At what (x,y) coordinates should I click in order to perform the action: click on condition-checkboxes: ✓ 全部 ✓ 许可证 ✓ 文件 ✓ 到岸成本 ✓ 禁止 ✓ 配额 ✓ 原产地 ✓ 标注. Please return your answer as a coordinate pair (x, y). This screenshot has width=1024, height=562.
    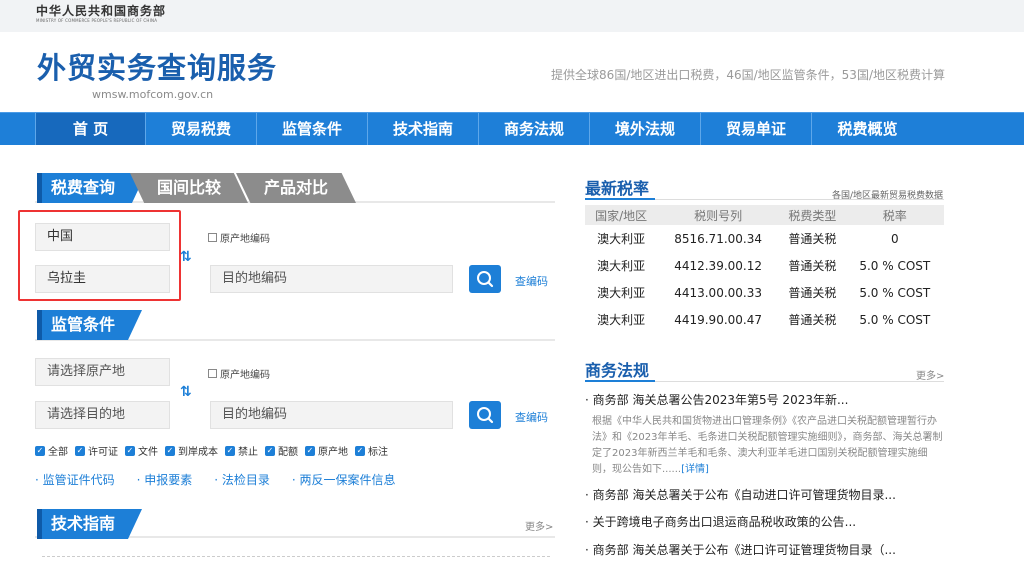
    Looking at the image, I should click on (215, 450).